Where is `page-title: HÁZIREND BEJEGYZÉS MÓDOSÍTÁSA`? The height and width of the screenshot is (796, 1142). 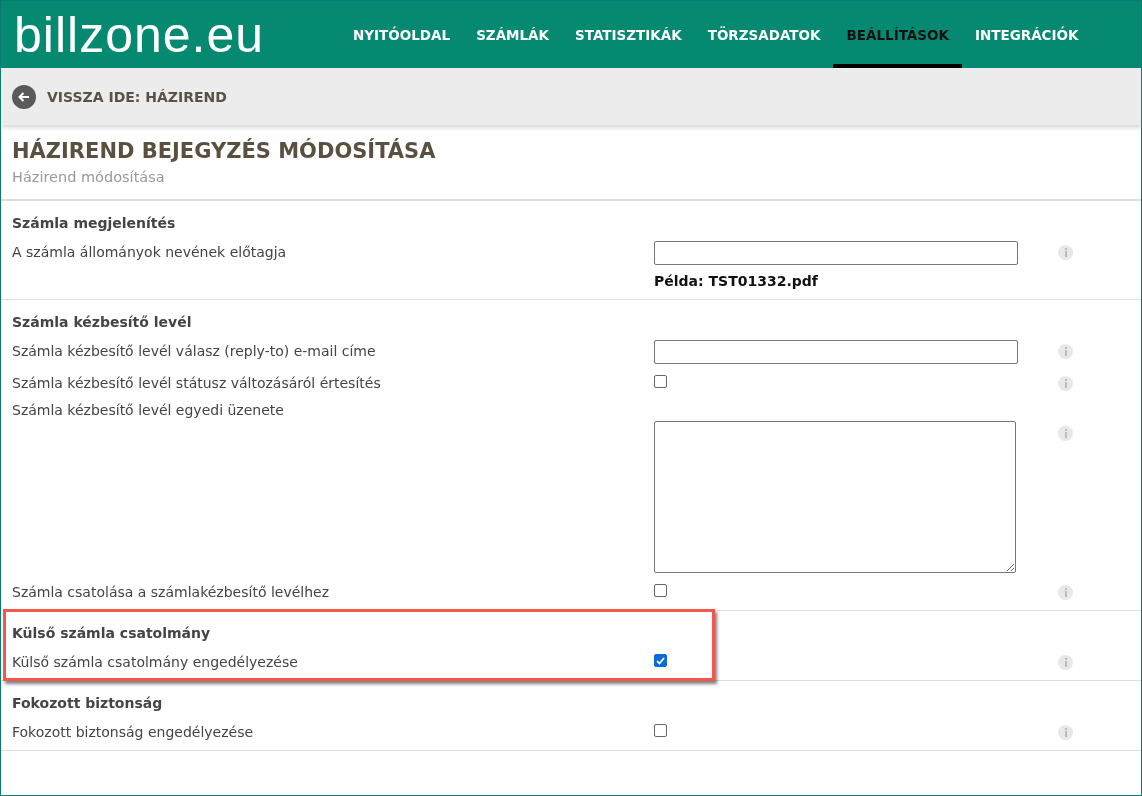
page-title: HÁZIREND BEJEGYZÉS MÓDOSÍTÁSA is located at coordinates (224, 151).